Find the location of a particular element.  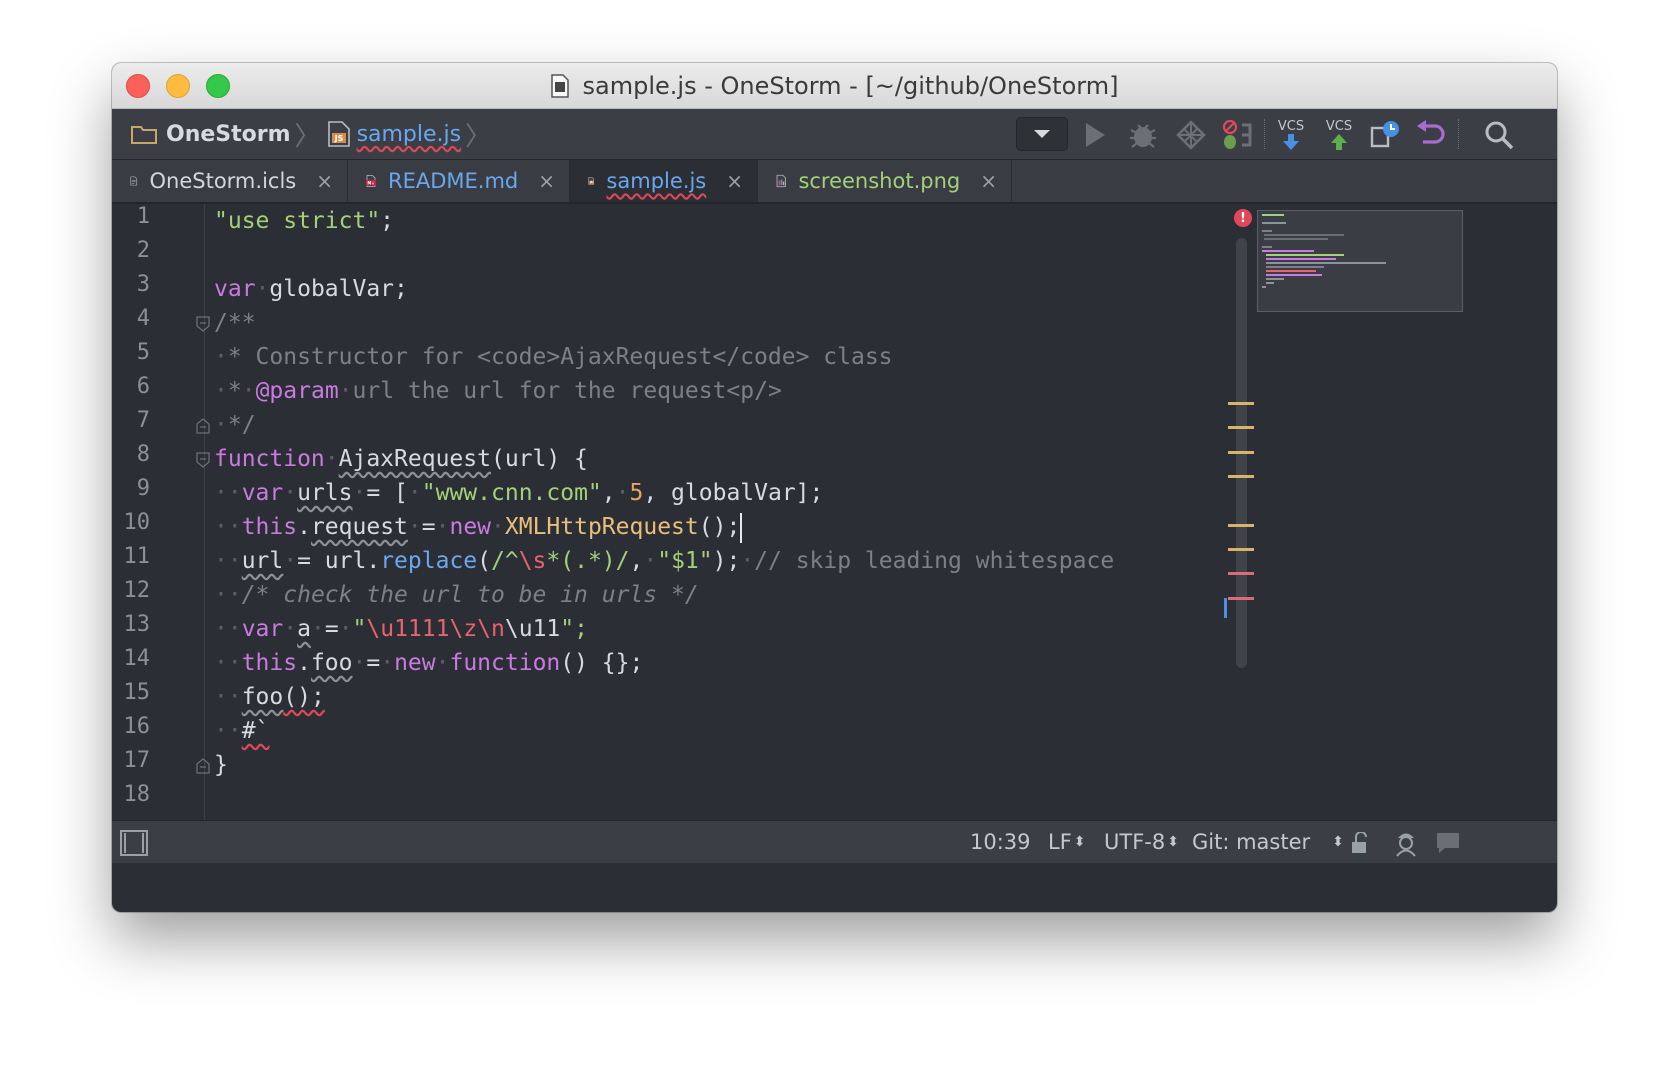

dropdown-icon is located at coordinates (1042, 134).